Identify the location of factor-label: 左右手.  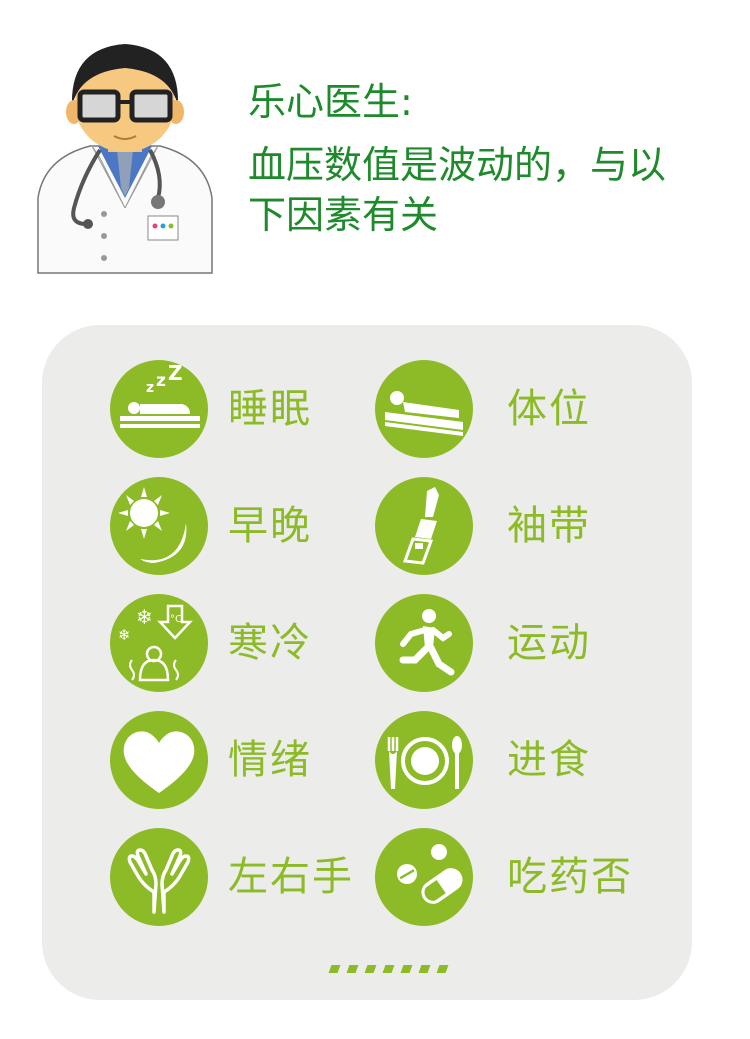
(291, 877).